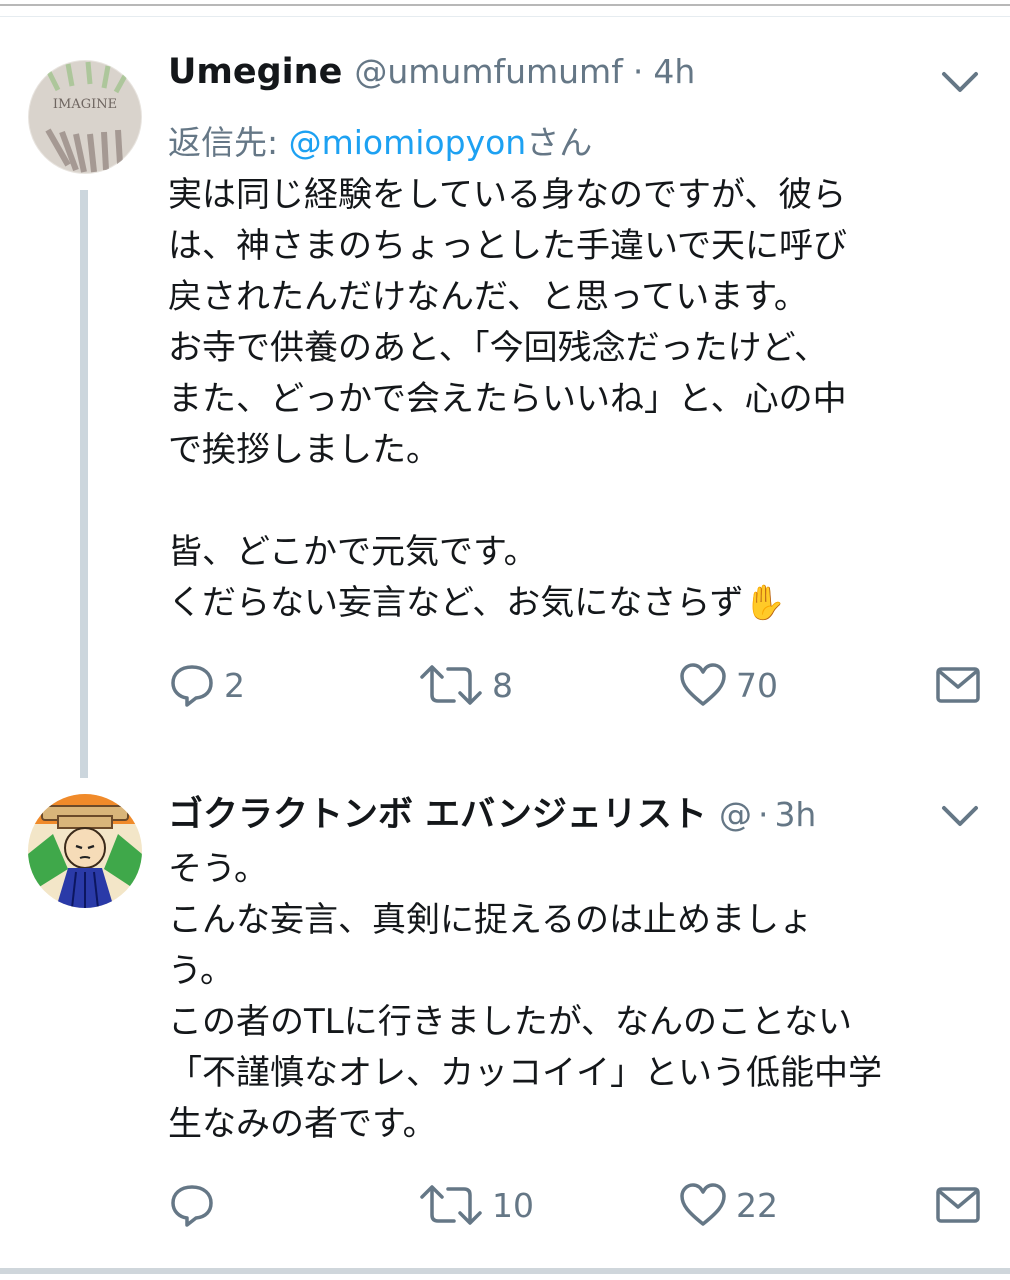 Image resolution: width=1010 pixels, height=1280 pixels. I want to click on timestamp: 4h, so click(674, 71).